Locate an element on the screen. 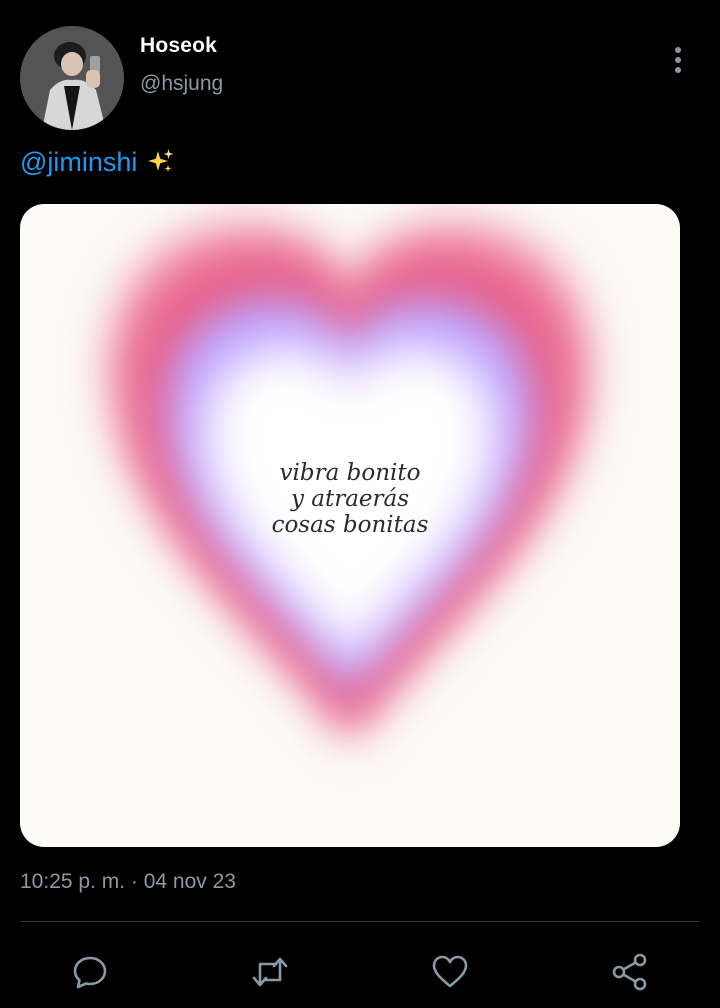 This screenshot has width=720, height=1008. user-handle: @hsjung is located at coordinates (181, 84).